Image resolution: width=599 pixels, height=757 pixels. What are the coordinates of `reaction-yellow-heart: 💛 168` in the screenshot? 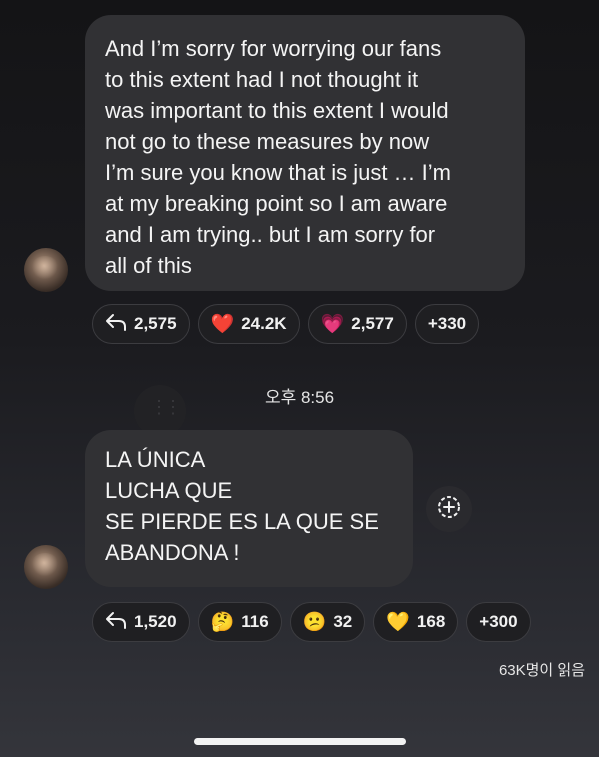 It's located at (416, 622).